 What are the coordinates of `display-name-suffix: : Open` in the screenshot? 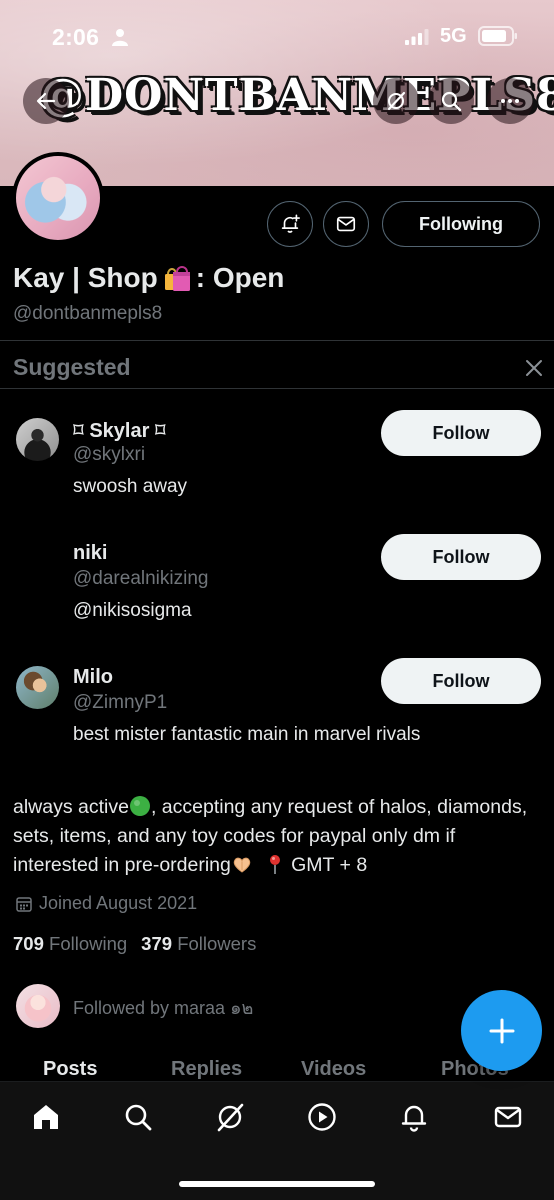 It's located at (240, 277).